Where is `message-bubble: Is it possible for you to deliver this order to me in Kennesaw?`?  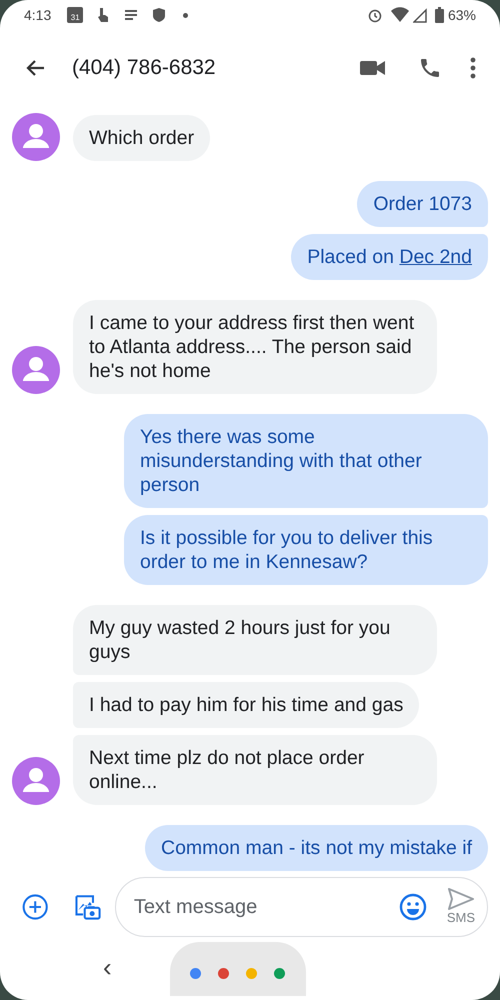 message-bubble: Is it possible for you to deliver this order to me in Kennesaw? is located at coordinates (306, 550).